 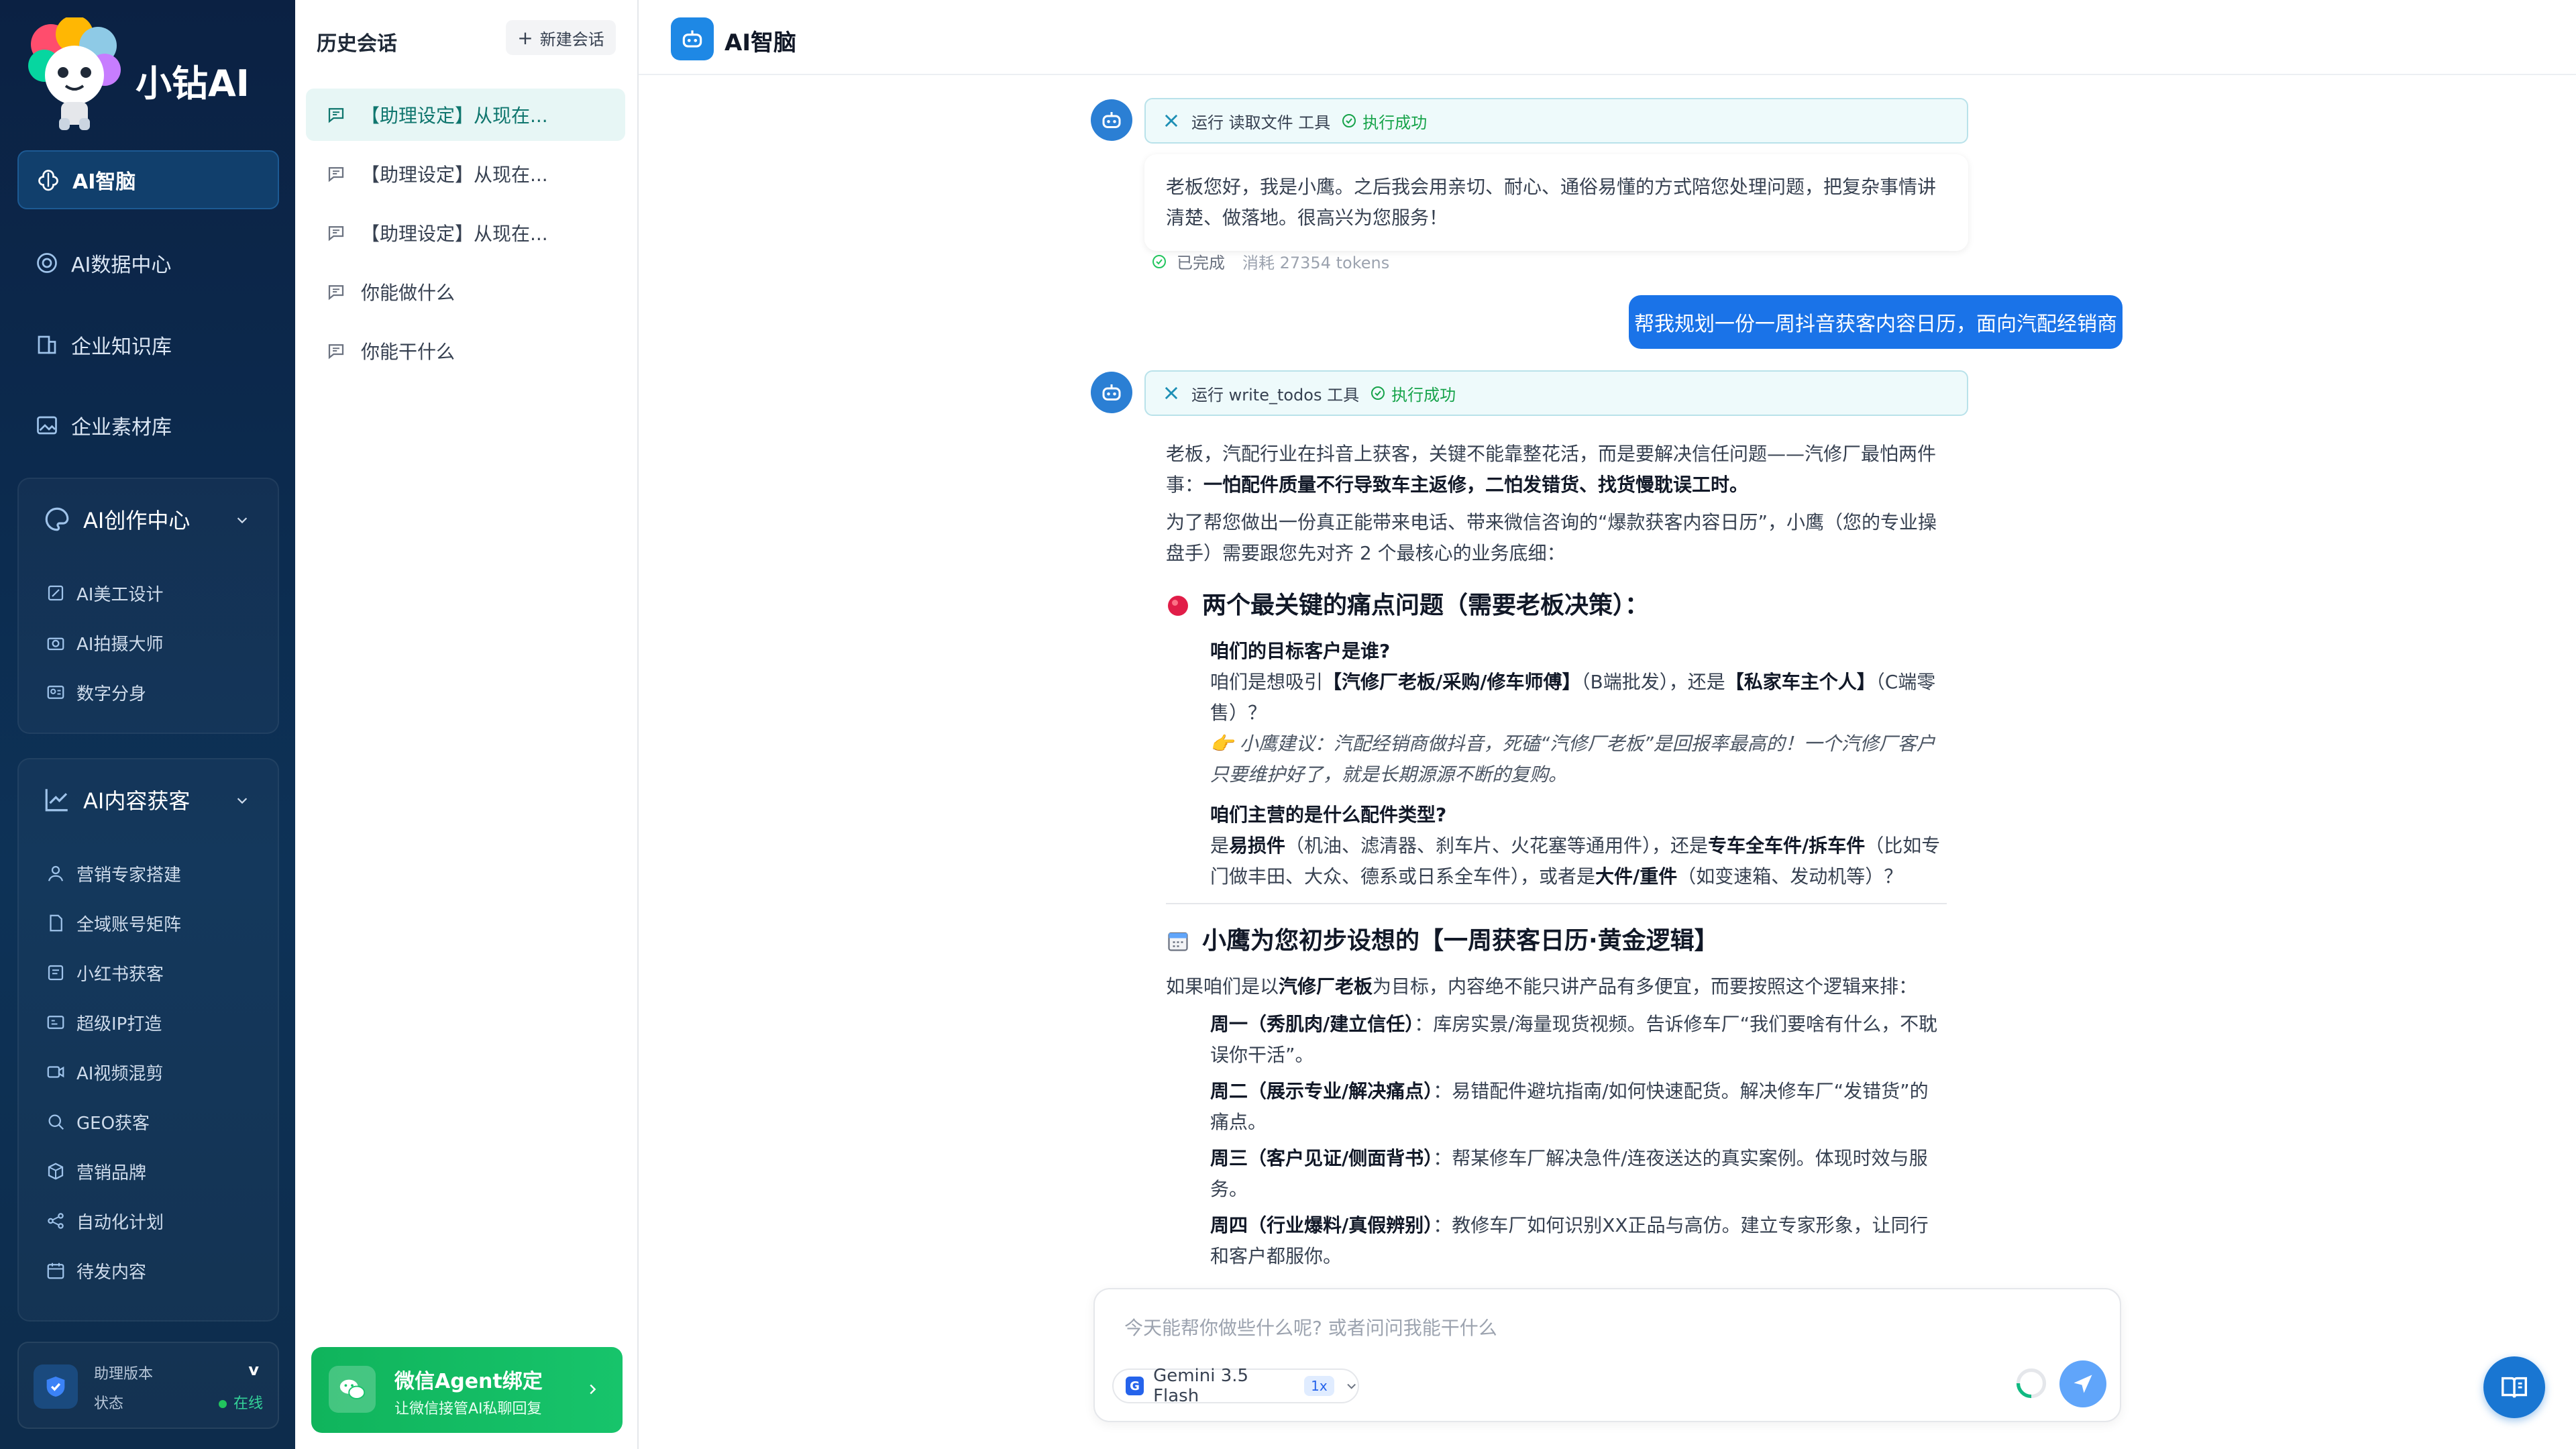 What do you see at coordinates (1222, 986) in the screenshot?
I see `answer-text: 如果咱们是以` at bounding box center [1222, 986].